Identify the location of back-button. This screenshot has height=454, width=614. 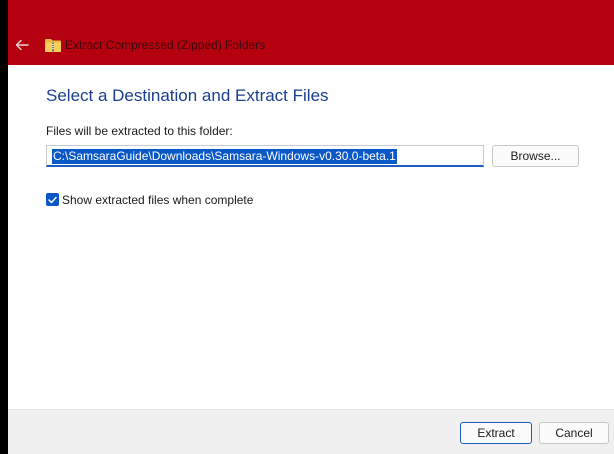
(22, 45).